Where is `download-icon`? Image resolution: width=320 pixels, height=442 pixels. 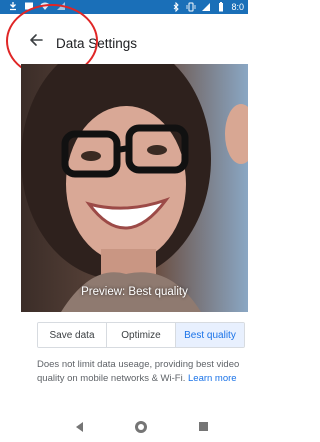 download-icon is located at coordinates (13, 6).